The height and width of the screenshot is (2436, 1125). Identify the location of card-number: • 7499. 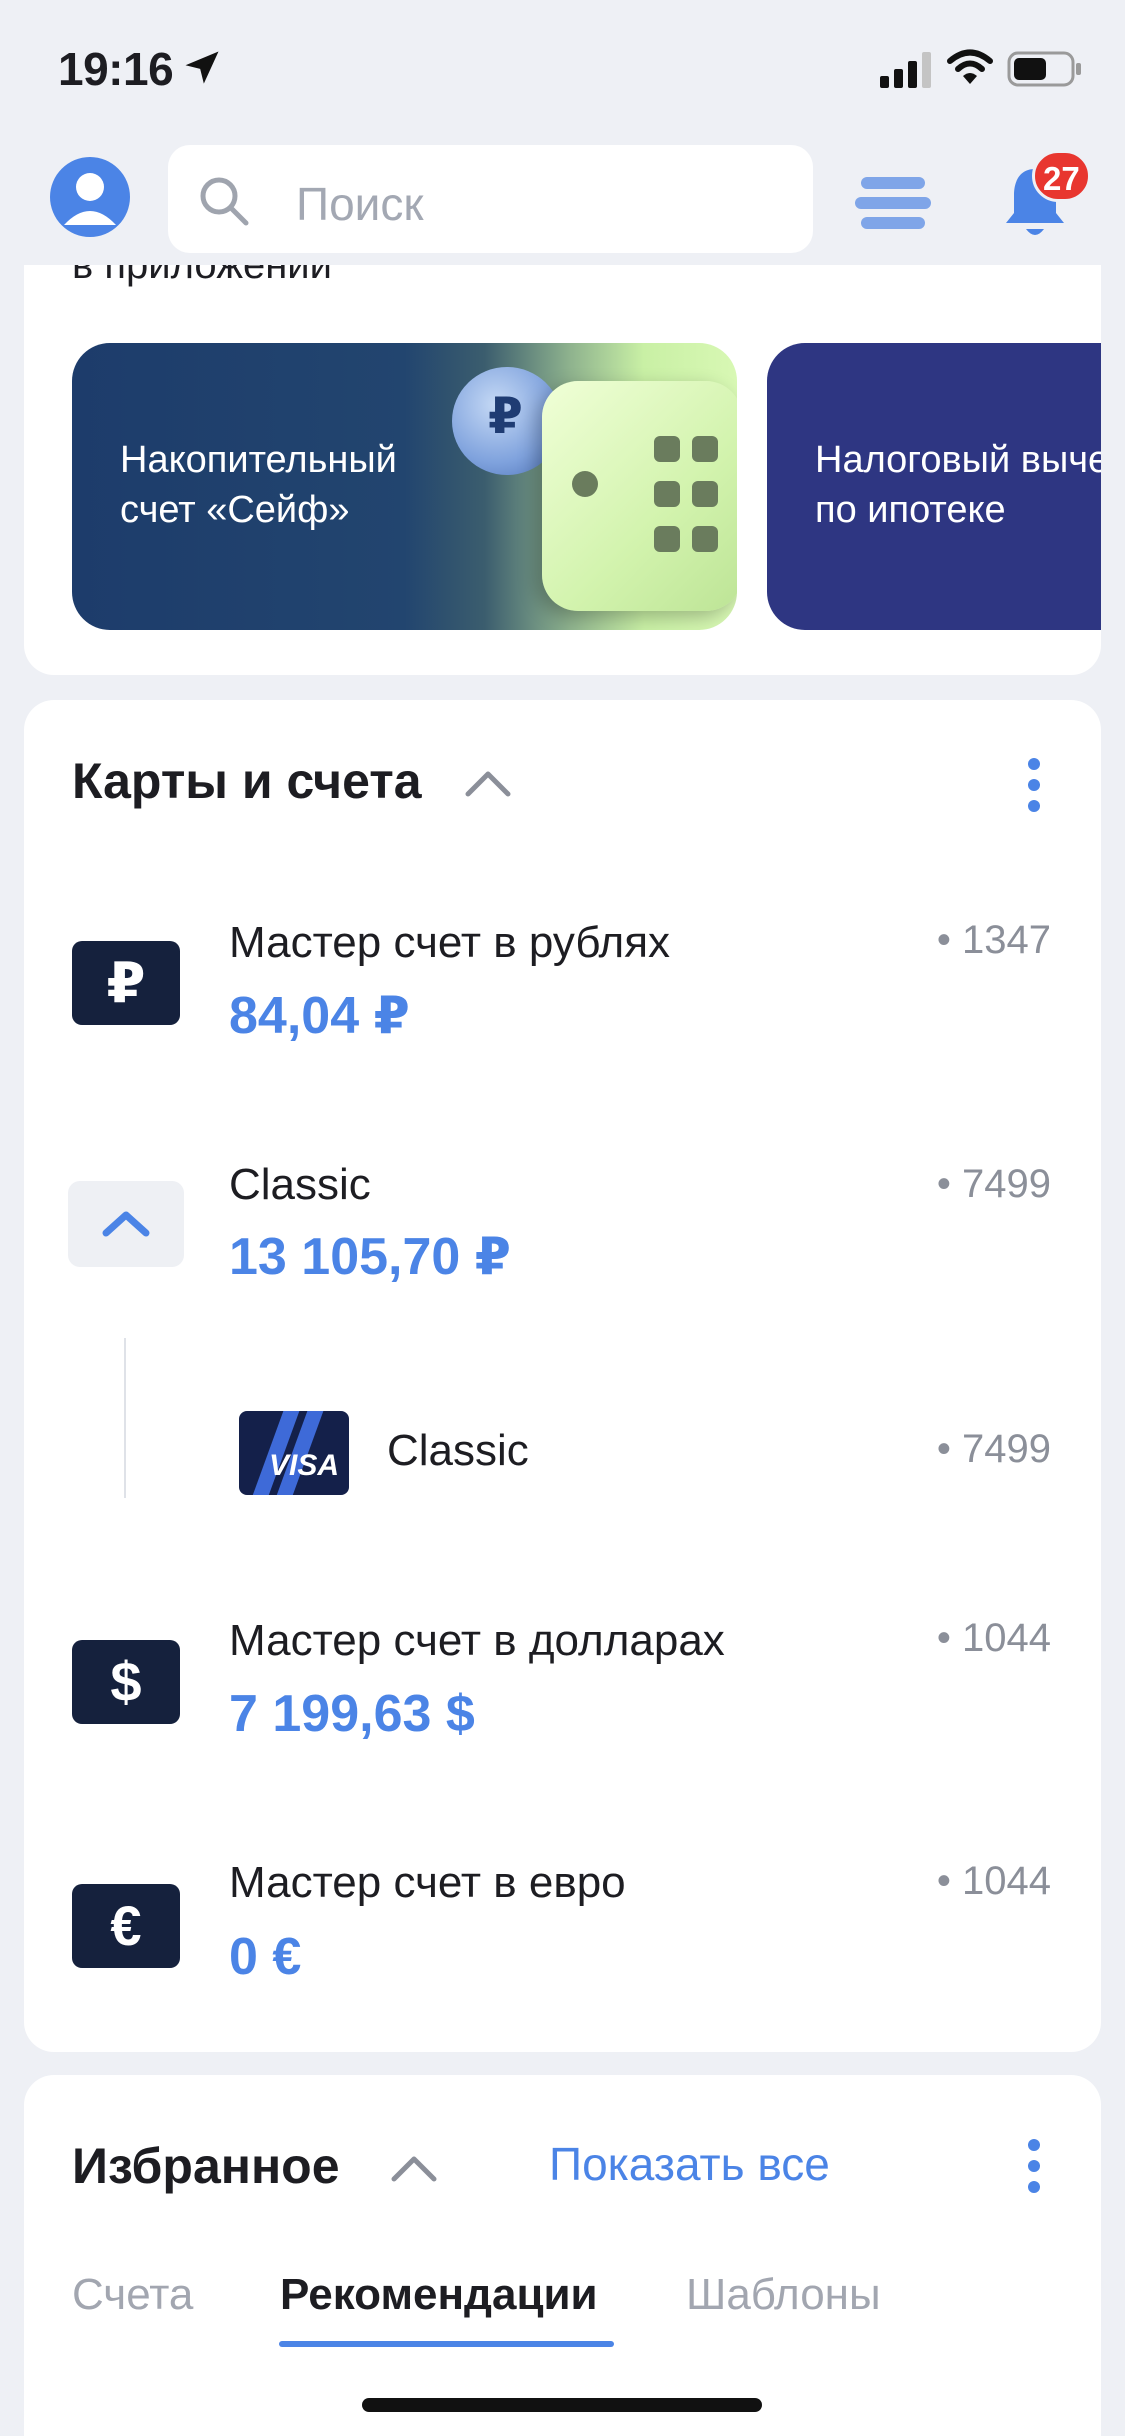
(993, 1449).